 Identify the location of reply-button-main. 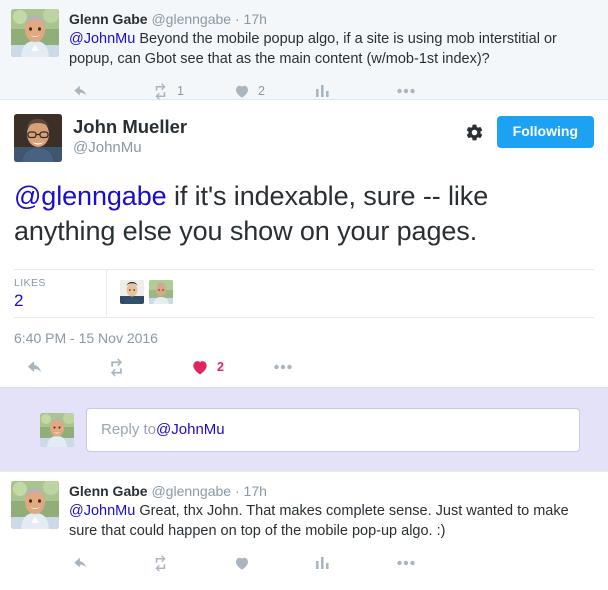
(64, 367).